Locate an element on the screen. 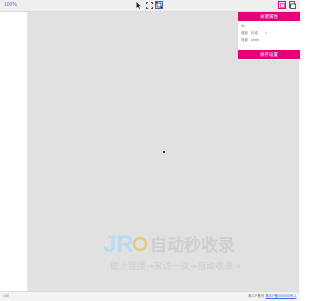 This screenshot has height=301, width=320. layer-button is located at coordinates (282, 5).